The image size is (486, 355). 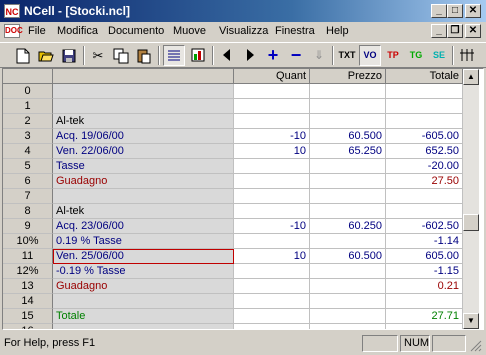 I want to click on cell-description: Ven. 25/06/00, so click(x=143, y=256).